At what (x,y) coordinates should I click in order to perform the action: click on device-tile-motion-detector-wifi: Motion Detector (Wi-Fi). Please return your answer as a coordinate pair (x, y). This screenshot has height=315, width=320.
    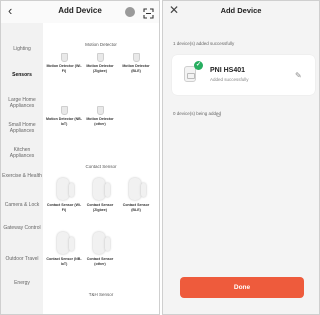
    Looking at the image, I should click on (64, 63).